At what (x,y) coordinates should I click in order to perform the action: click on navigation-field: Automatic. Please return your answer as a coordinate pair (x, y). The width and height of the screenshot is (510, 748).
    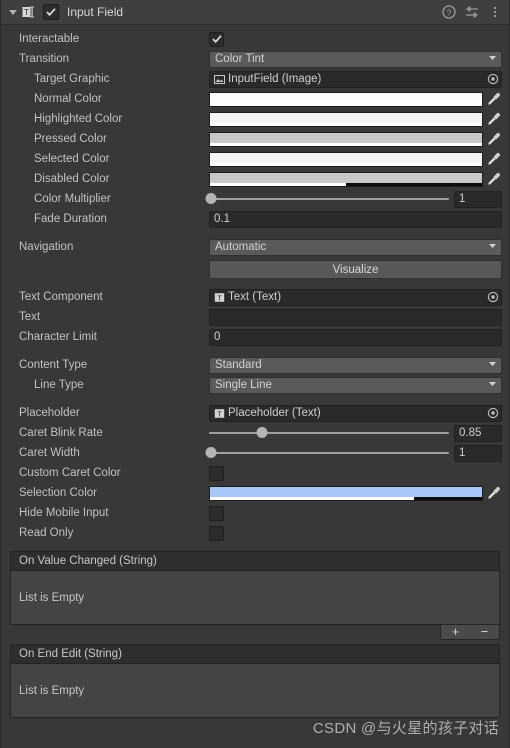
    Looking at the image, I should click on (355, 247).